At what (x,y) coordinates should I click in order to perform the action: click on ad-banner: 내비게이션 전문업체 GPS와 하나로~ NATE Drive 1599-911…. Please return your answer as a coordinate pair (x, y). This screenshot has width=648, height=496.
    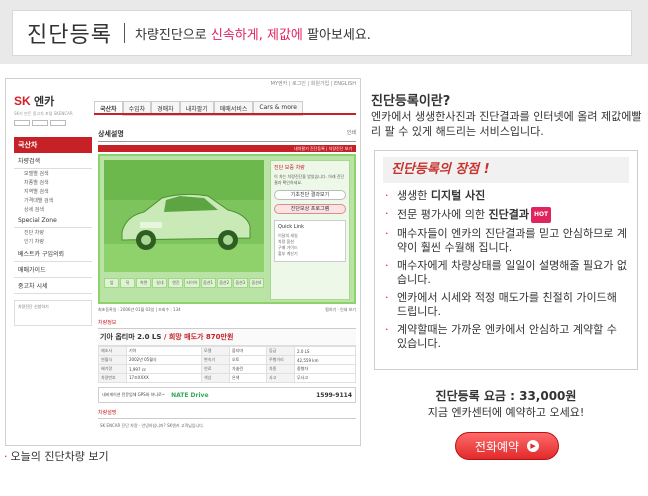
    Looking at the image, I should click on (227, 395).